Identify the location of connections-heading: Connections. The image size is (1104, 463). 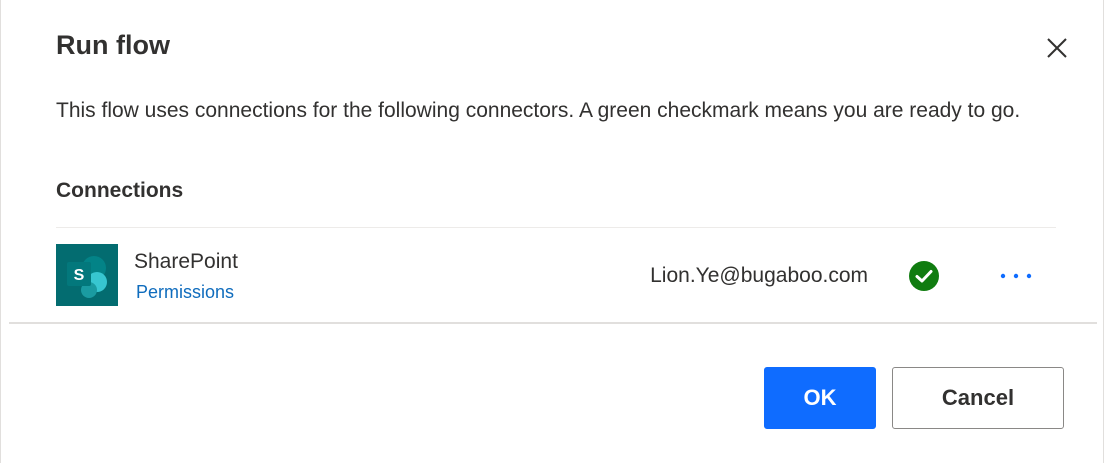
(120, 190).